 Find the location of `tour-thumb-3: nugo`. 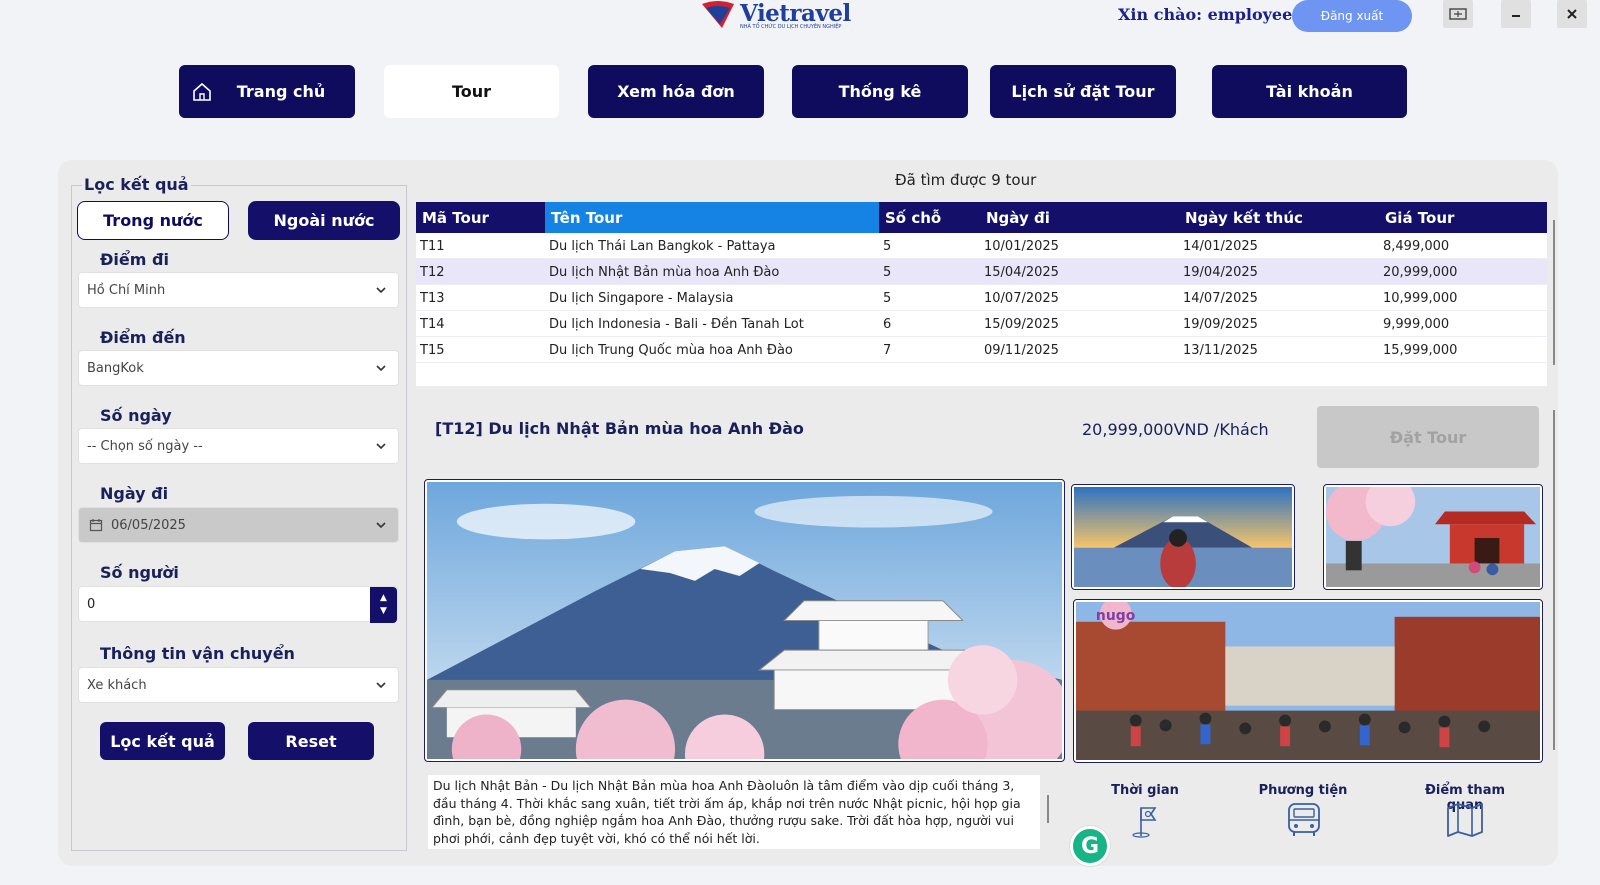

tour-thumb-3: nugo is located at coordinates (1308, 681).